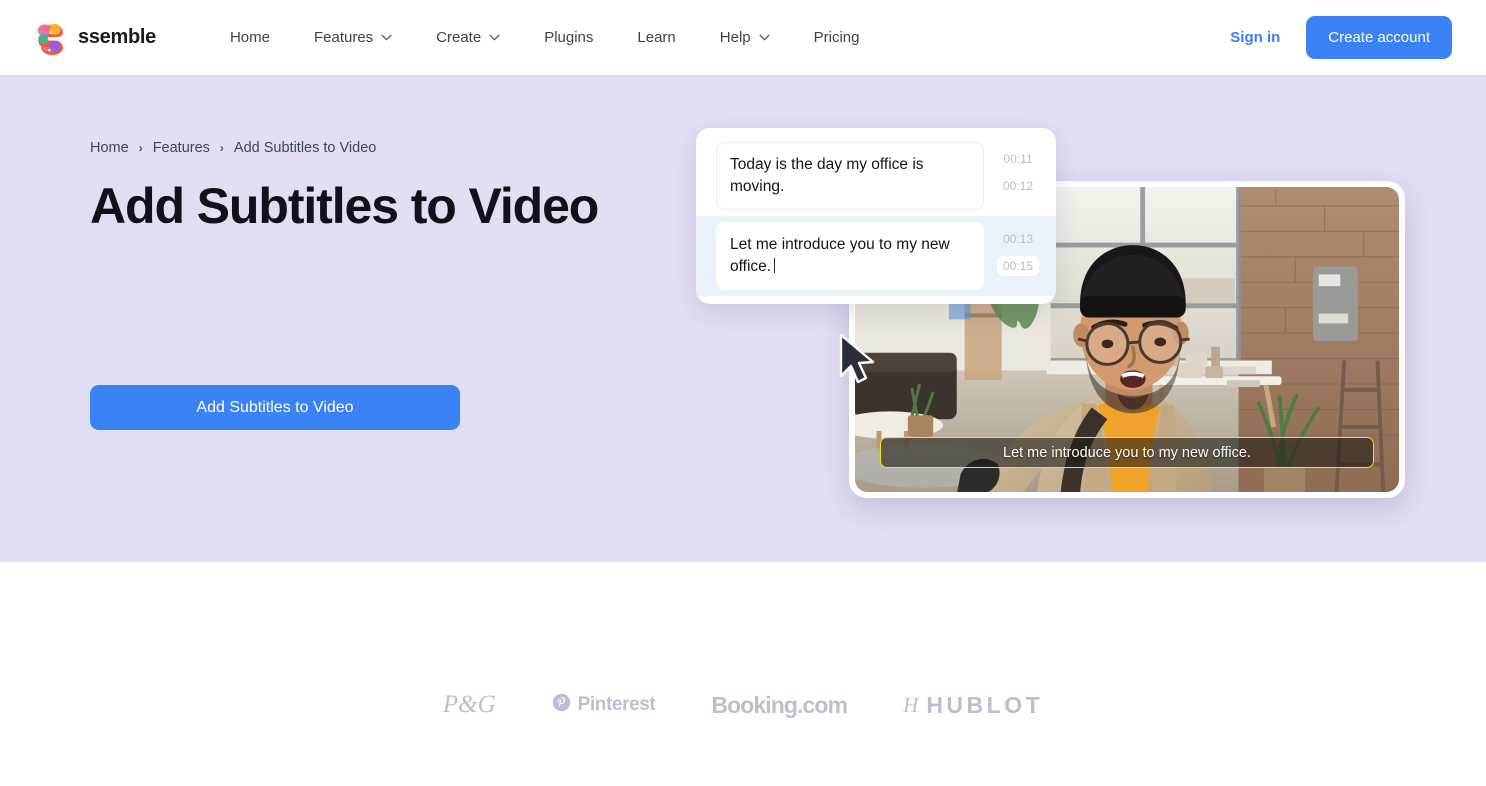 The width and height of the screenshot is (1486, 786). I want to click on video-caption-overlay: Let me introduce you to my new office., so click(1127, 452).